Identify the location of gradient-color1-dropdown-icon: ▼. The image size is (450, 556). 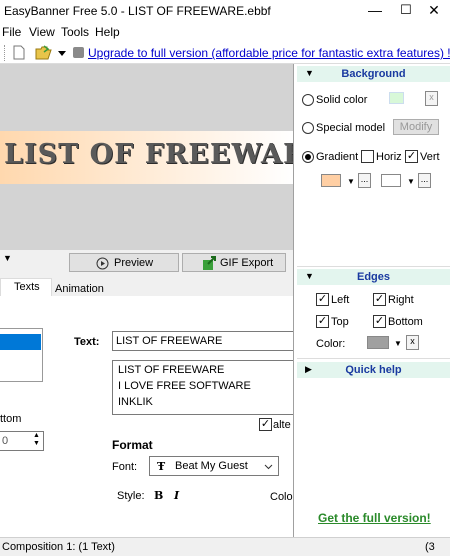
(351, 181).